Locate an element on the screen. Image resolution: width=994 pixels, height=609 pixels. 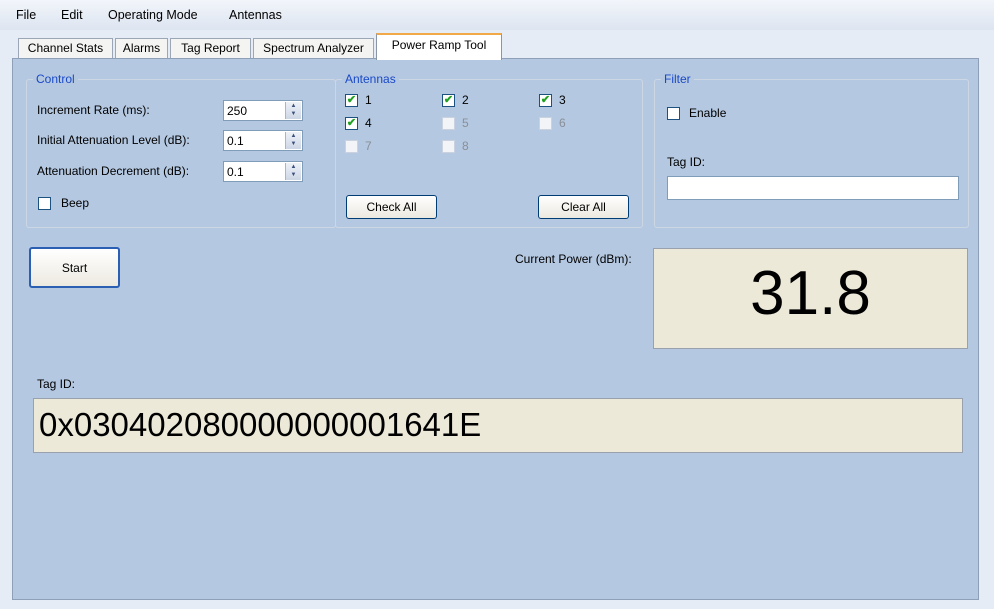
clear-all-button: Clear All is located at coordinates (583, 207).